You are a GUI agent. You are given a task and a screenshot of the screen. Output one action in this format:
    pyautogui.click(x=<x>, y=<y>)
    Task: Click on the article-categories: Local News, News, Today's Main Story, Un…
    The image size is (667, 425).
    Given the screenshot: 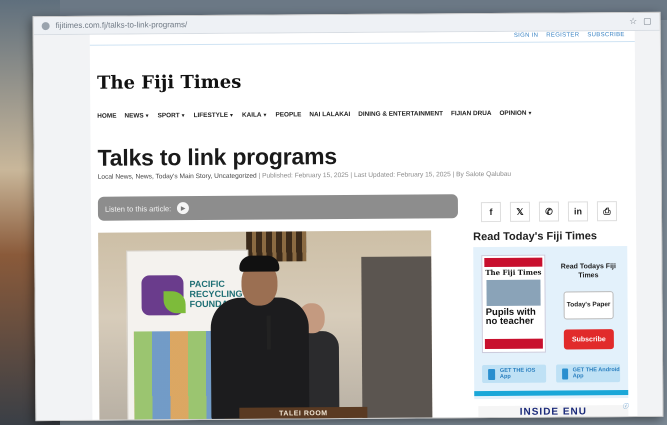 What is the action you would take?
    pyautogui.click(x=177, y=177)
    